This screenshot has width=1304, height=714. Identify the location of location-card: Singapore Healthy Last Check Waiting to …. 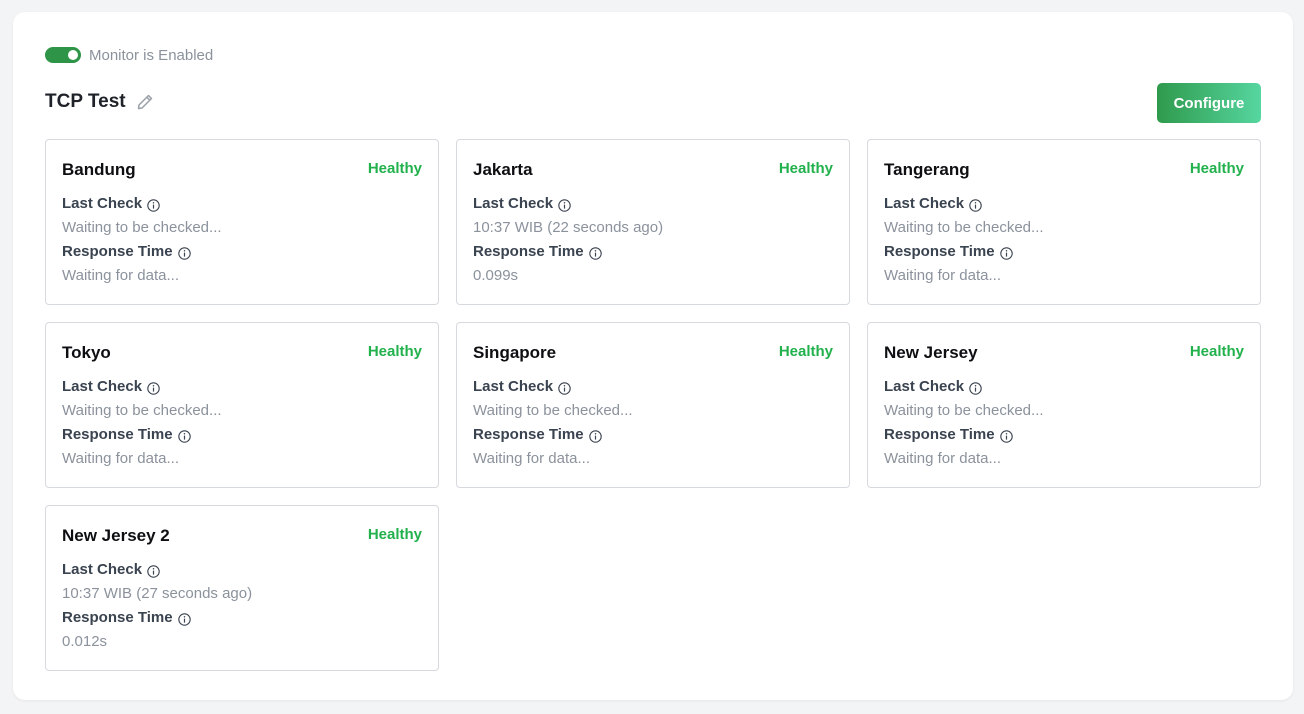
(653, 405).